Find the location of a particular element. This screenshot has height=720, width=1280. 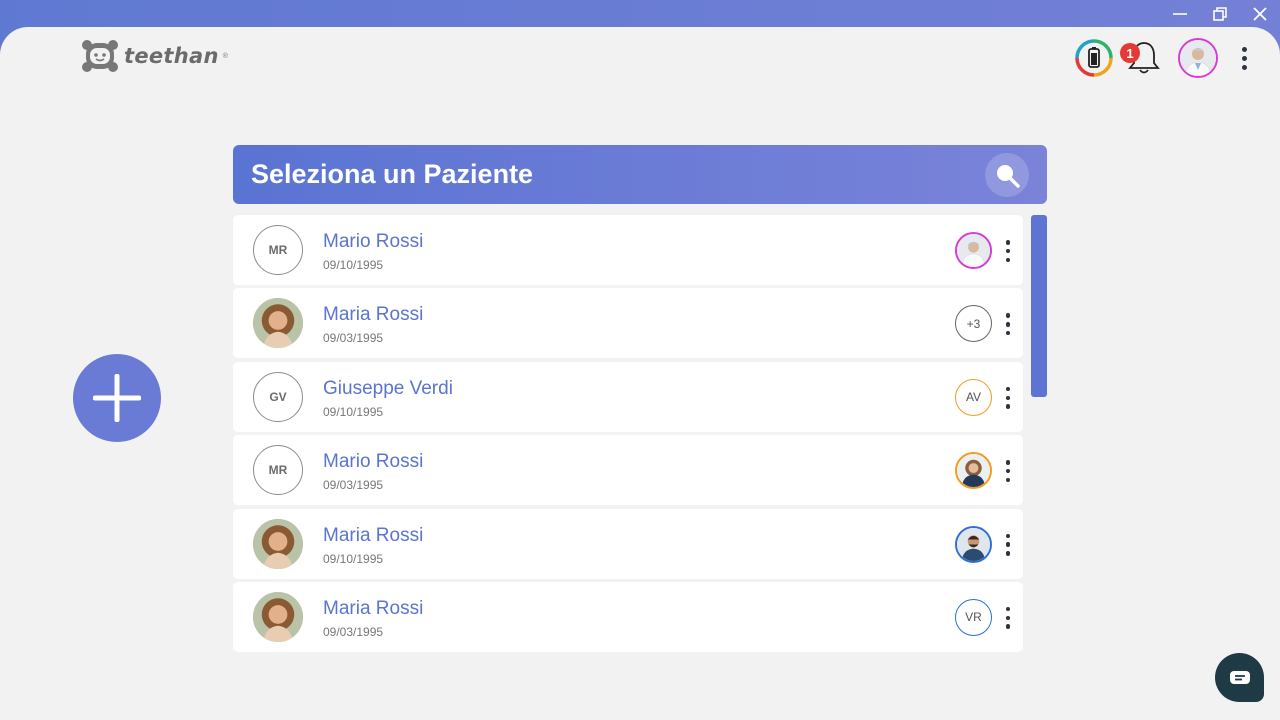

chat-icon is located at coordinates (1239, 677).